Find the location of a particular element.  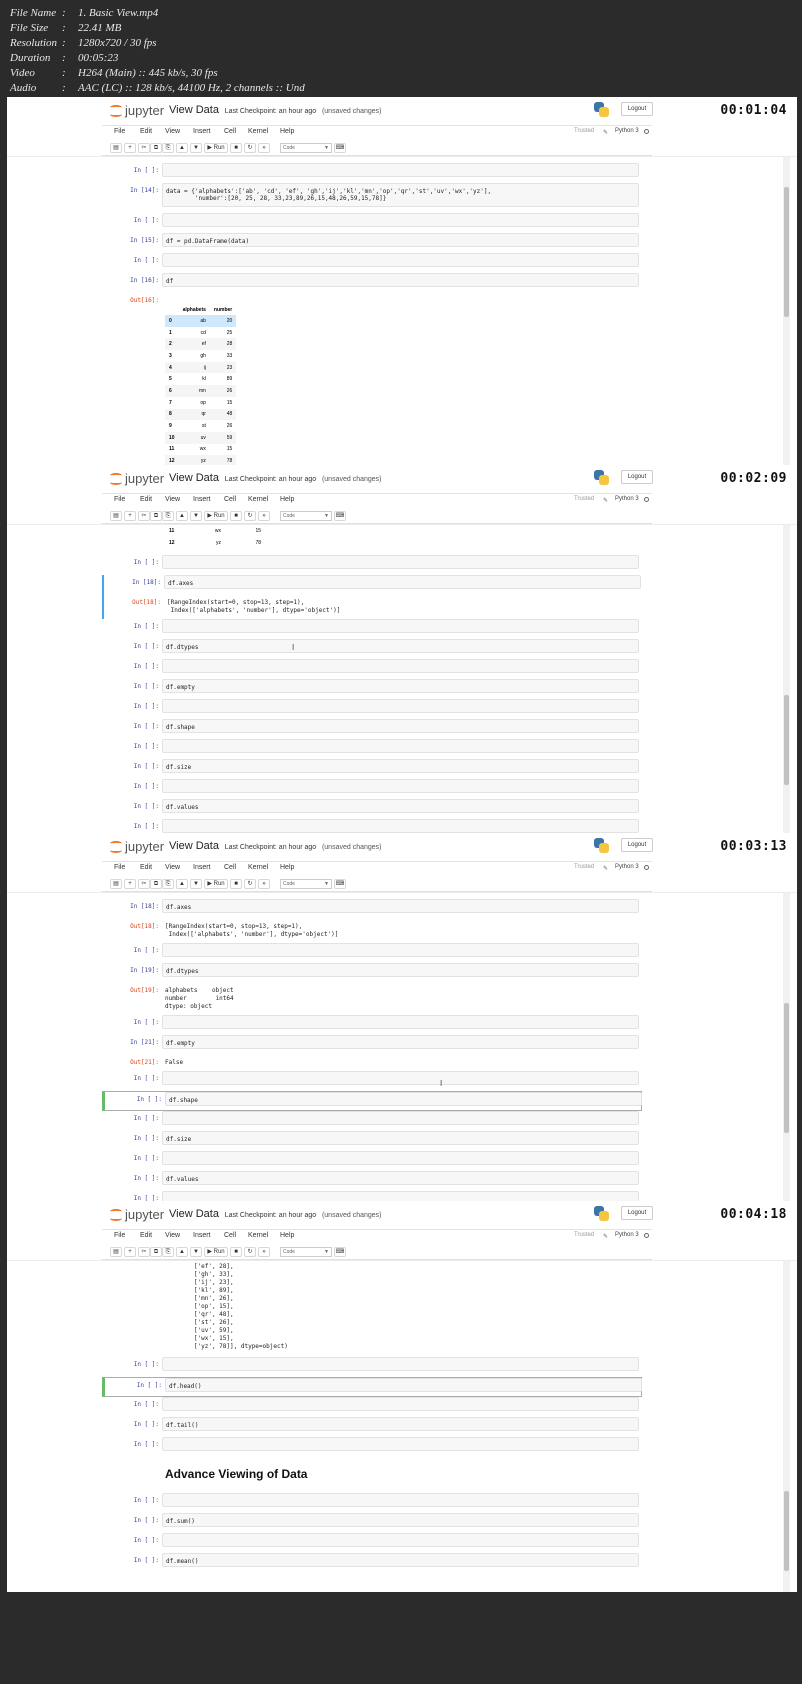

notebook-cell: In [21]: df.empty is located at coordinates (372, 1045).